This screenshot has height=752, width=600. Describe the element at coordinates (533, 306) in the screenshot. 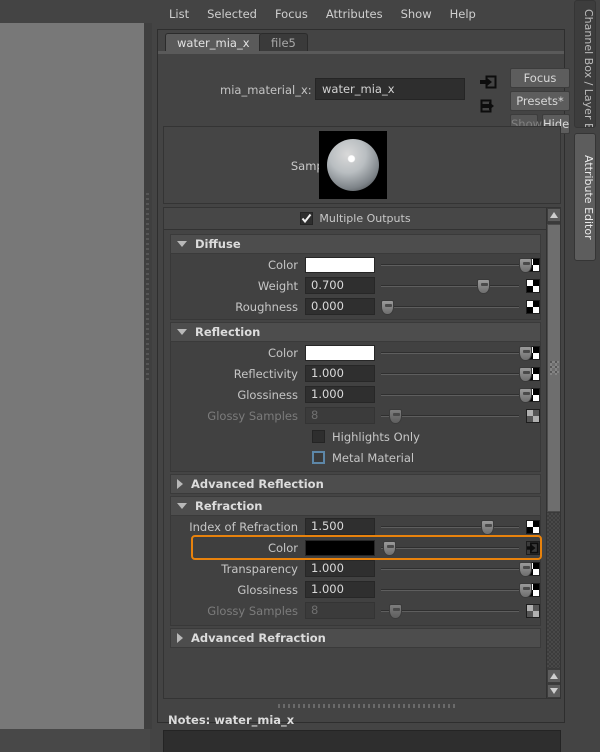

I see `diffuse-roughness-map-button` at that location.